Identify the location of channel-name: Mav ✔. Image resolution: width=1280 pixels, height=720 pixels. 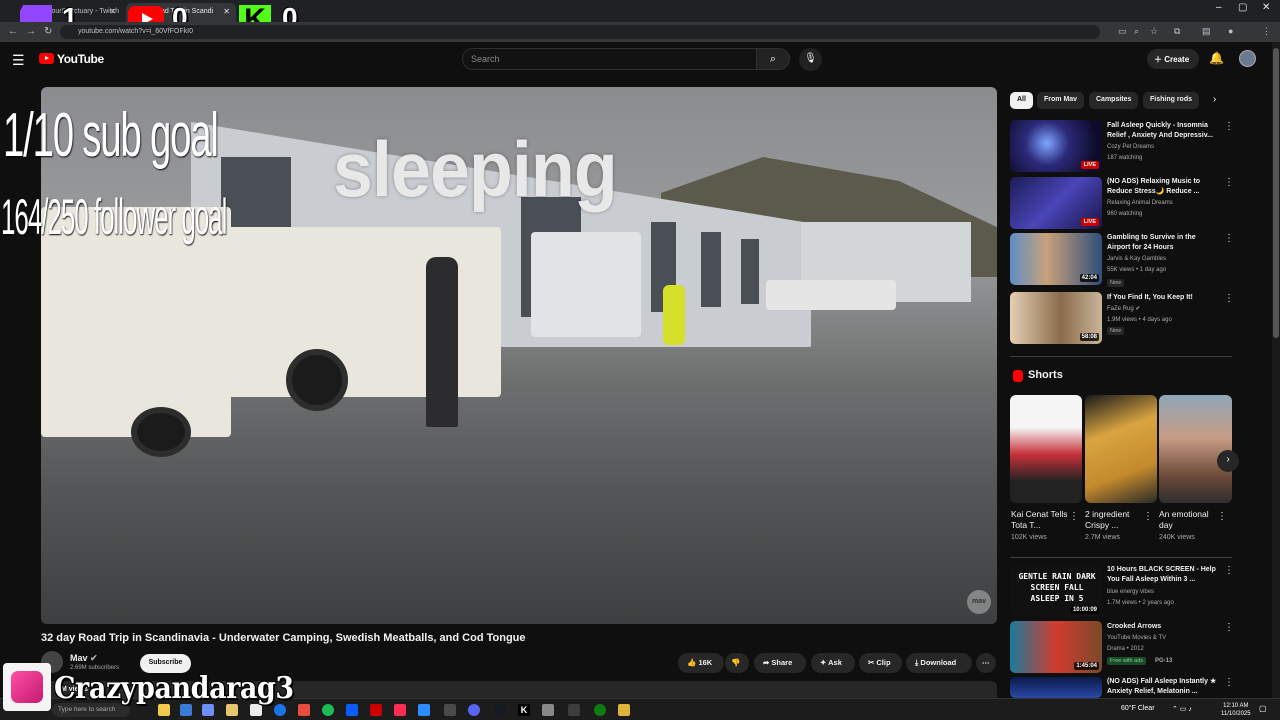
(84, 658).